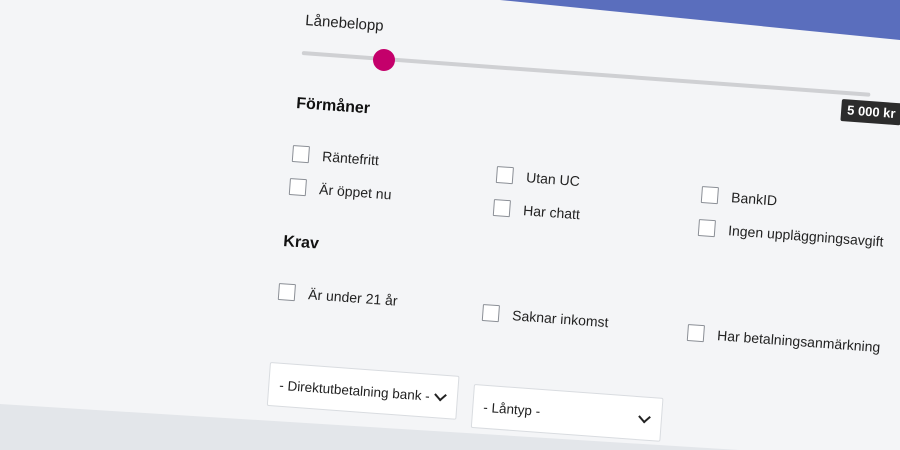 This screenshot has width=900, height=450. I want to click on checkbox-betalningsanmarkning: Har betalningsanmärkning, so click(783, 339).